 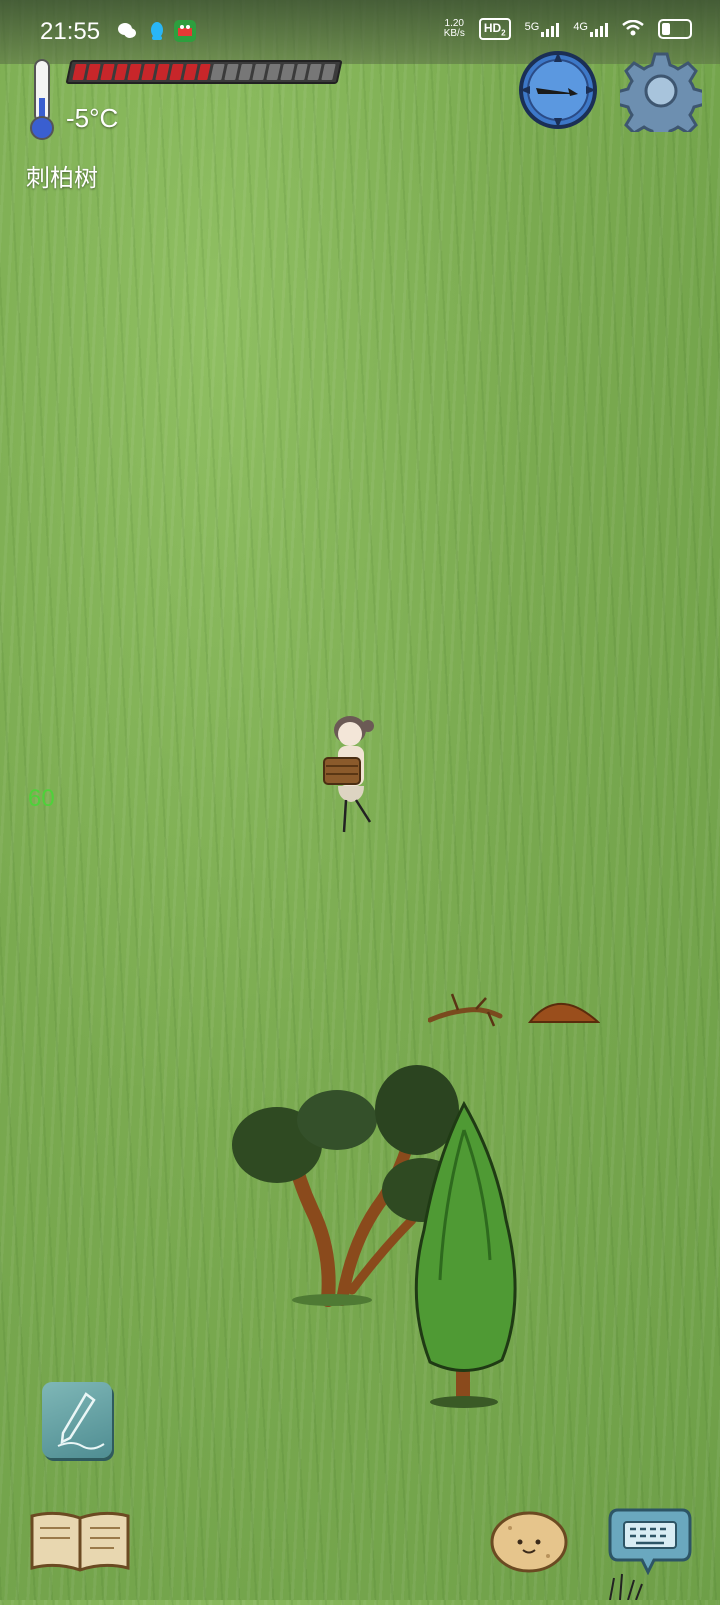 I want to click on player-character, so click(x=353, y=778).